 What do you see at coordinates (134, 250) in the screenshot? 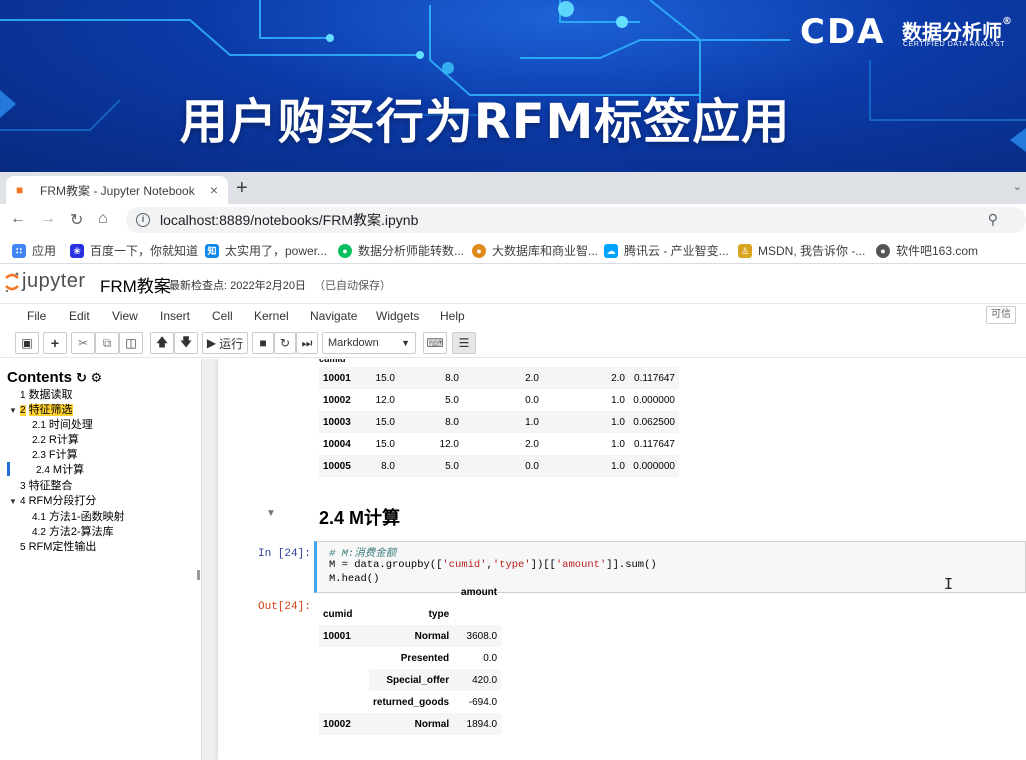
I see `bookmark-baidu: ❀ 百度一下，你就知道` at bounding box center [134, 250].